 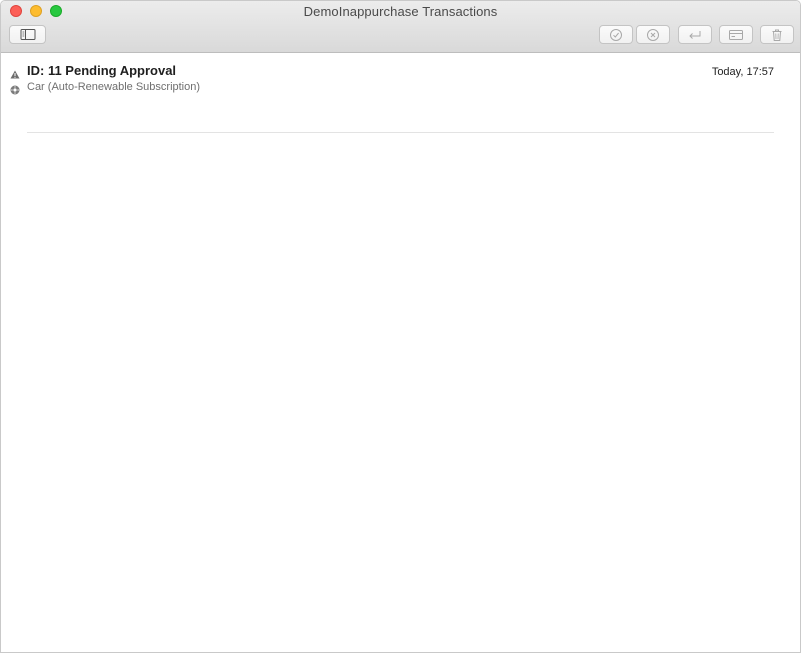 I want to click on trash-icon, so click(x=777, y=35).